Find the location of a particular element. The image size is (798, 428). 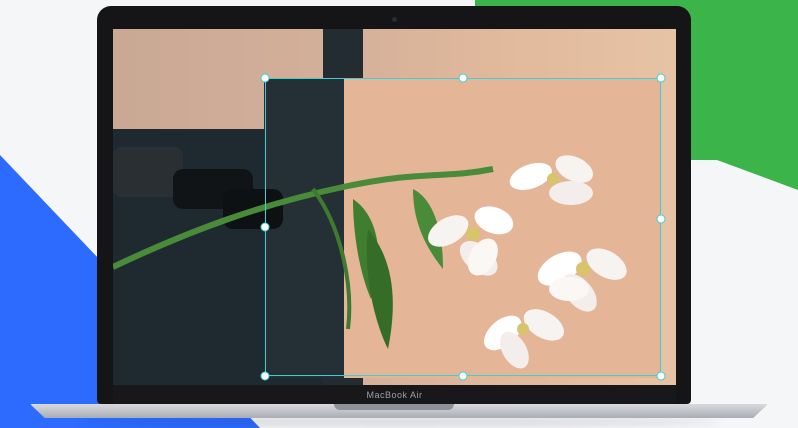

resize-handle-bottom-right is located at coordinates (661, 376).